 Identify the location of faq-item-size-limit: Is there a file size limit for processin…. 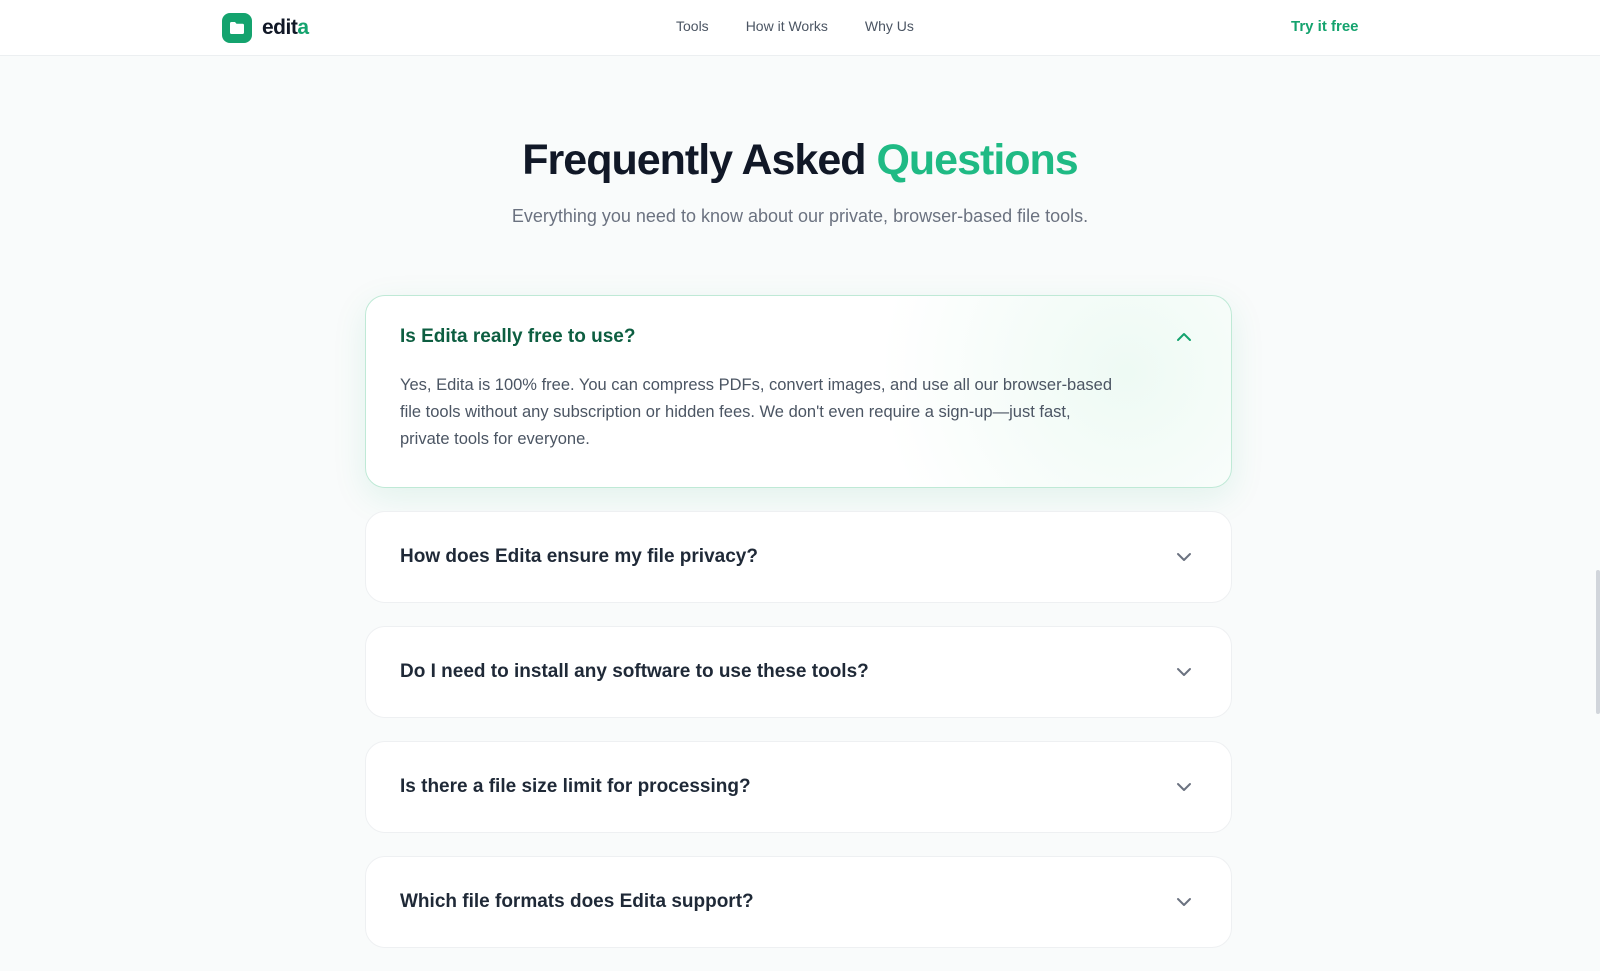
(798, 787).